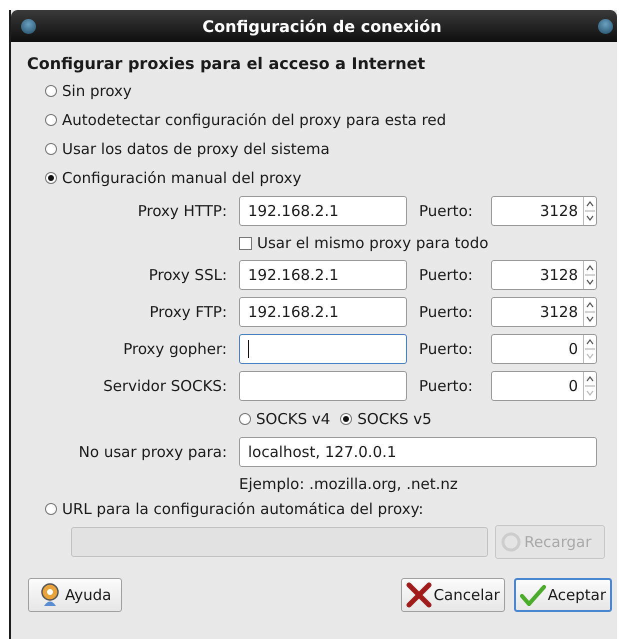 The width and height of the screenshot is (619, 639). What do you see at coordinates (418, 452) in the screenshot?
I see `no-proxy-field: localhost, 127.0.0.1` at bounding box center [418, 452].